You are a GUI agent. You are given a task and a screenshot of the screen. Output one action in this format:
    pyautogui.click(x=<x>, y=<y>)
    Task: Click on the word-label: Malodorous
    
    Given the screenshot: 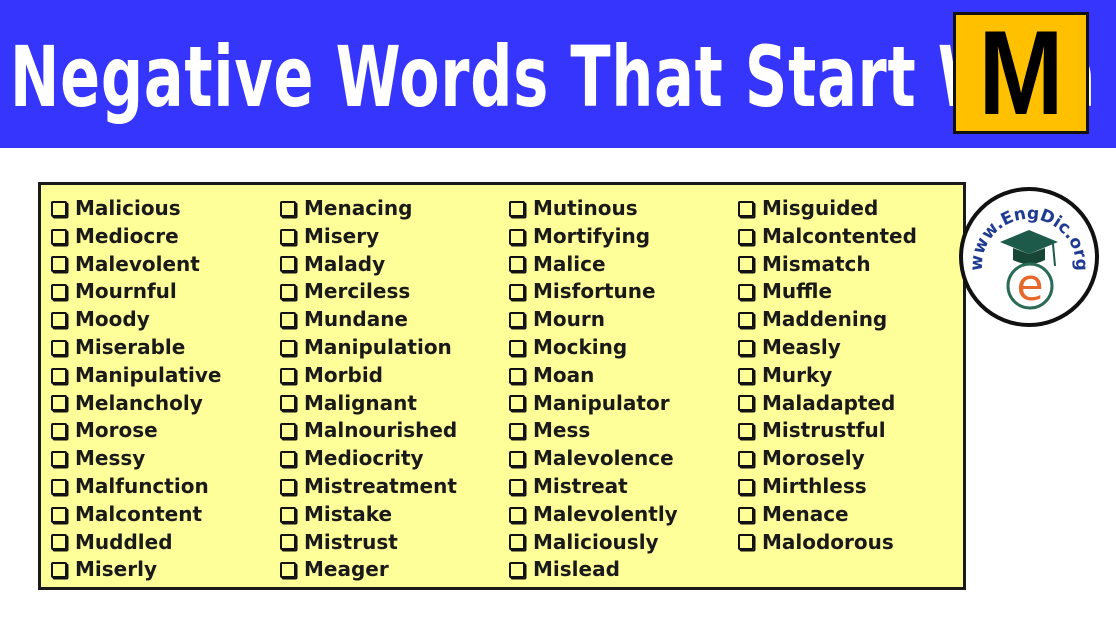 What is the action you would take?
    pyautogui.click(x=828, y=541)
    